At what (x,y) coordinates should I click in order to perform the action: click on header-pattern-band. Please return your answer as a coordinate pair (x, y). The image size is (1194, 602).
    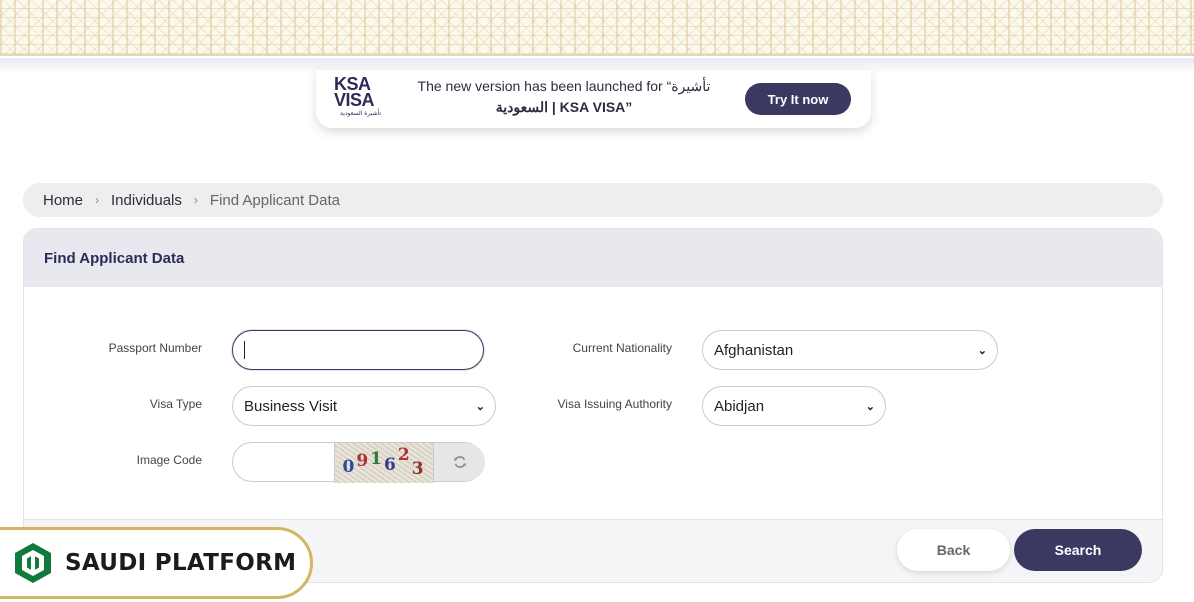
    Looking at the image, I should click on (597, 28).